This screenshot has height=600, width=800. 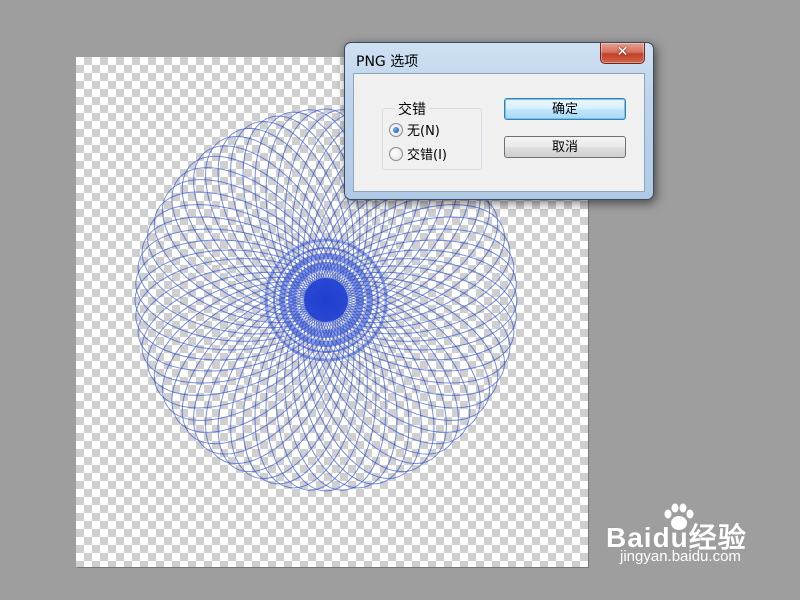 I want to click on radio-interlaced-label: 交错(I), so click(x=427, y=153).